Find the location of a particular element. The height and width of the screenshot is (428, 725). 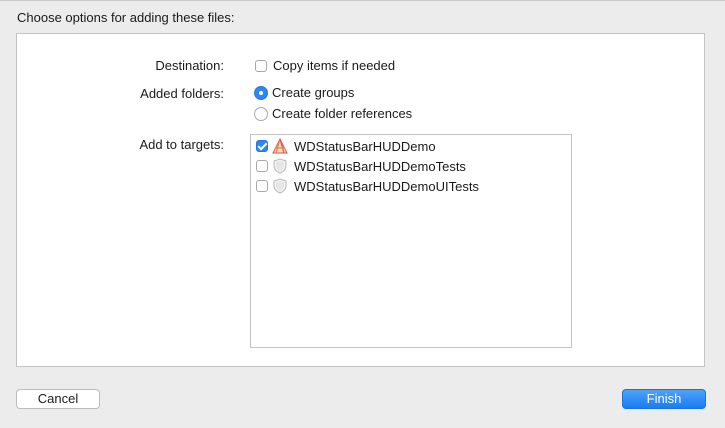

destination-label: Destination: is located at coordinates (189, 65).